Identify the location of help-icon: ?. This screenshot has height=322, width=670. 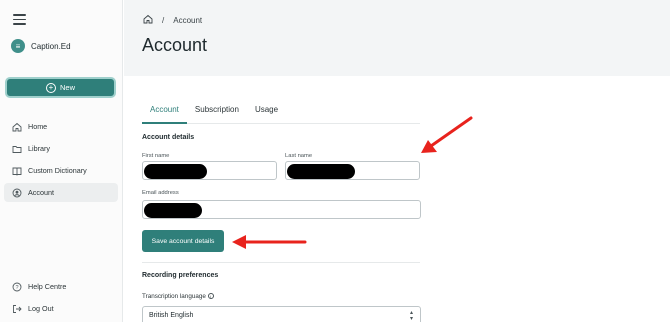
(17, 287).